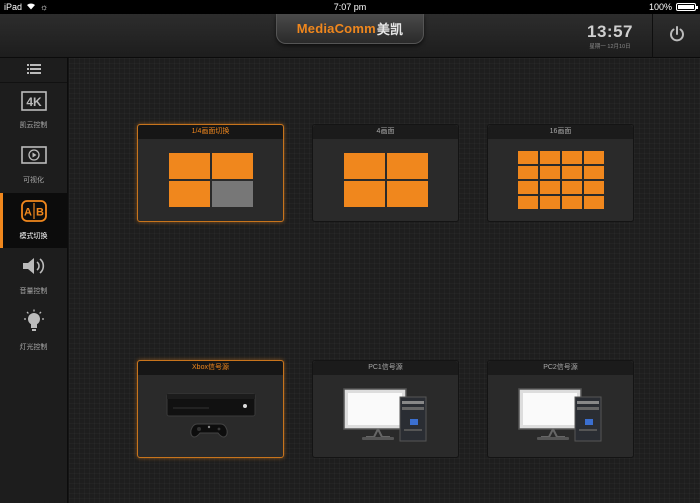 The height and width of the screenshot is (503, 700). I want to click on brand-name-chinese: 美凯, so click(390, 29).